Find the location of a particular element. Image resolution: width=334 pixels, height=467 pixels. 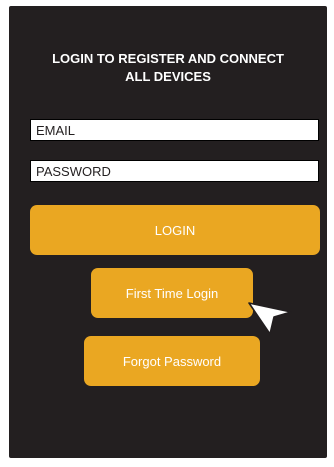

first-time-login-button: First Time Login is located at coordinates (172, 293).